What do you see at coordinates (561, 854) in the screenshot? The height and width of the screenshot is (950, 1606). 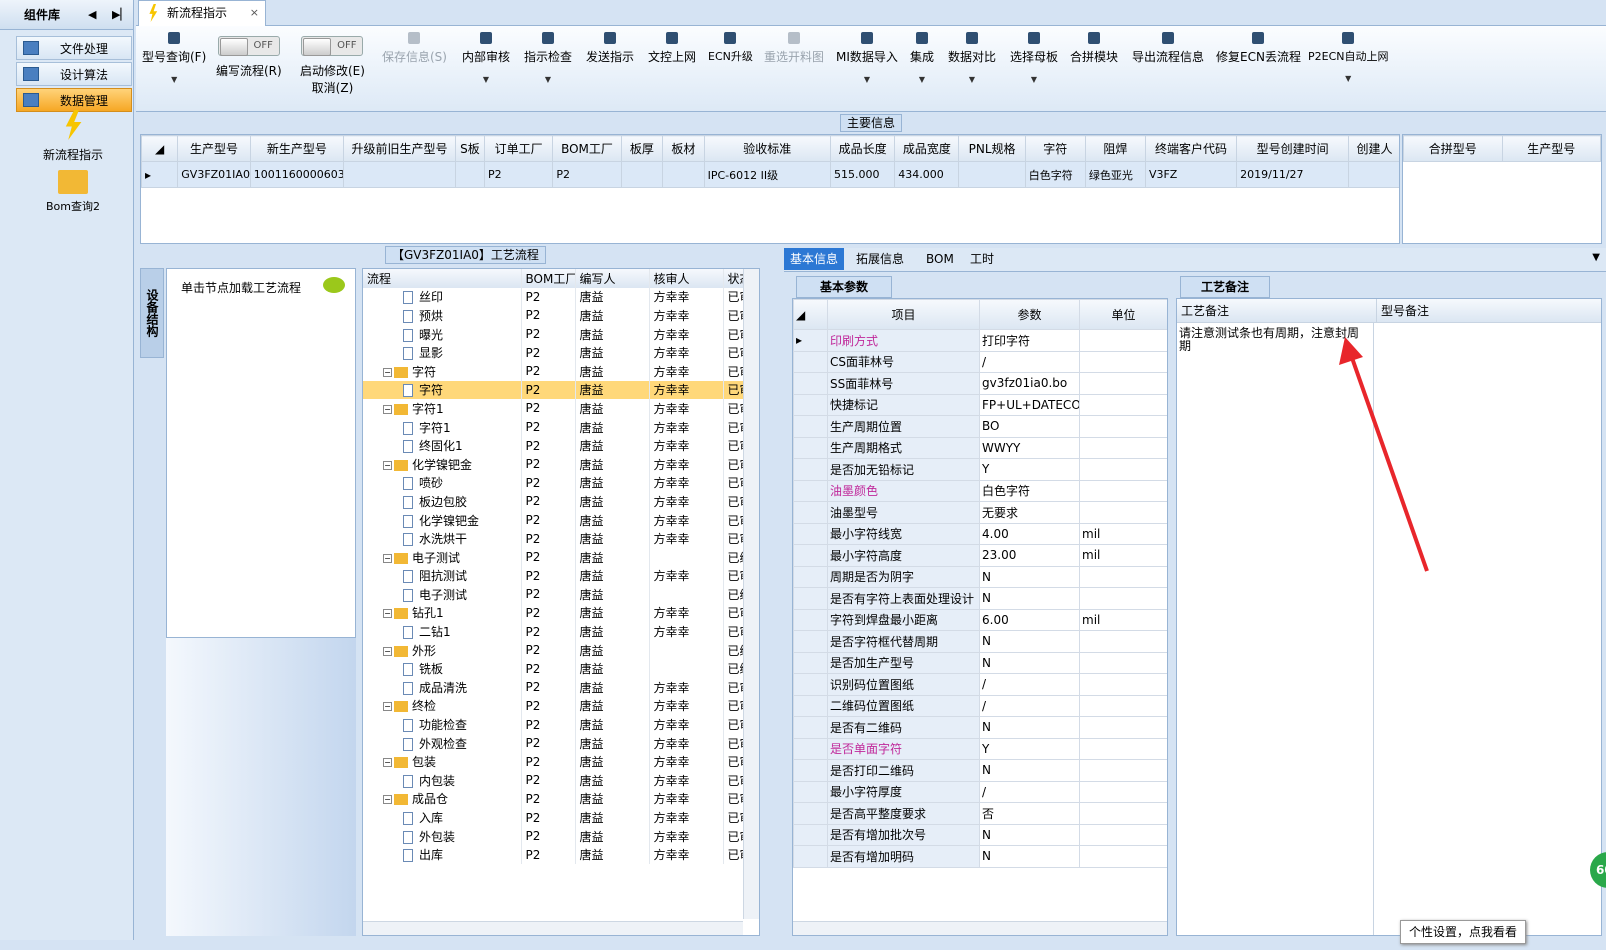 I see `table-row: 出库P2唐益方幸幸已审核` at bounding box center [561, 854].